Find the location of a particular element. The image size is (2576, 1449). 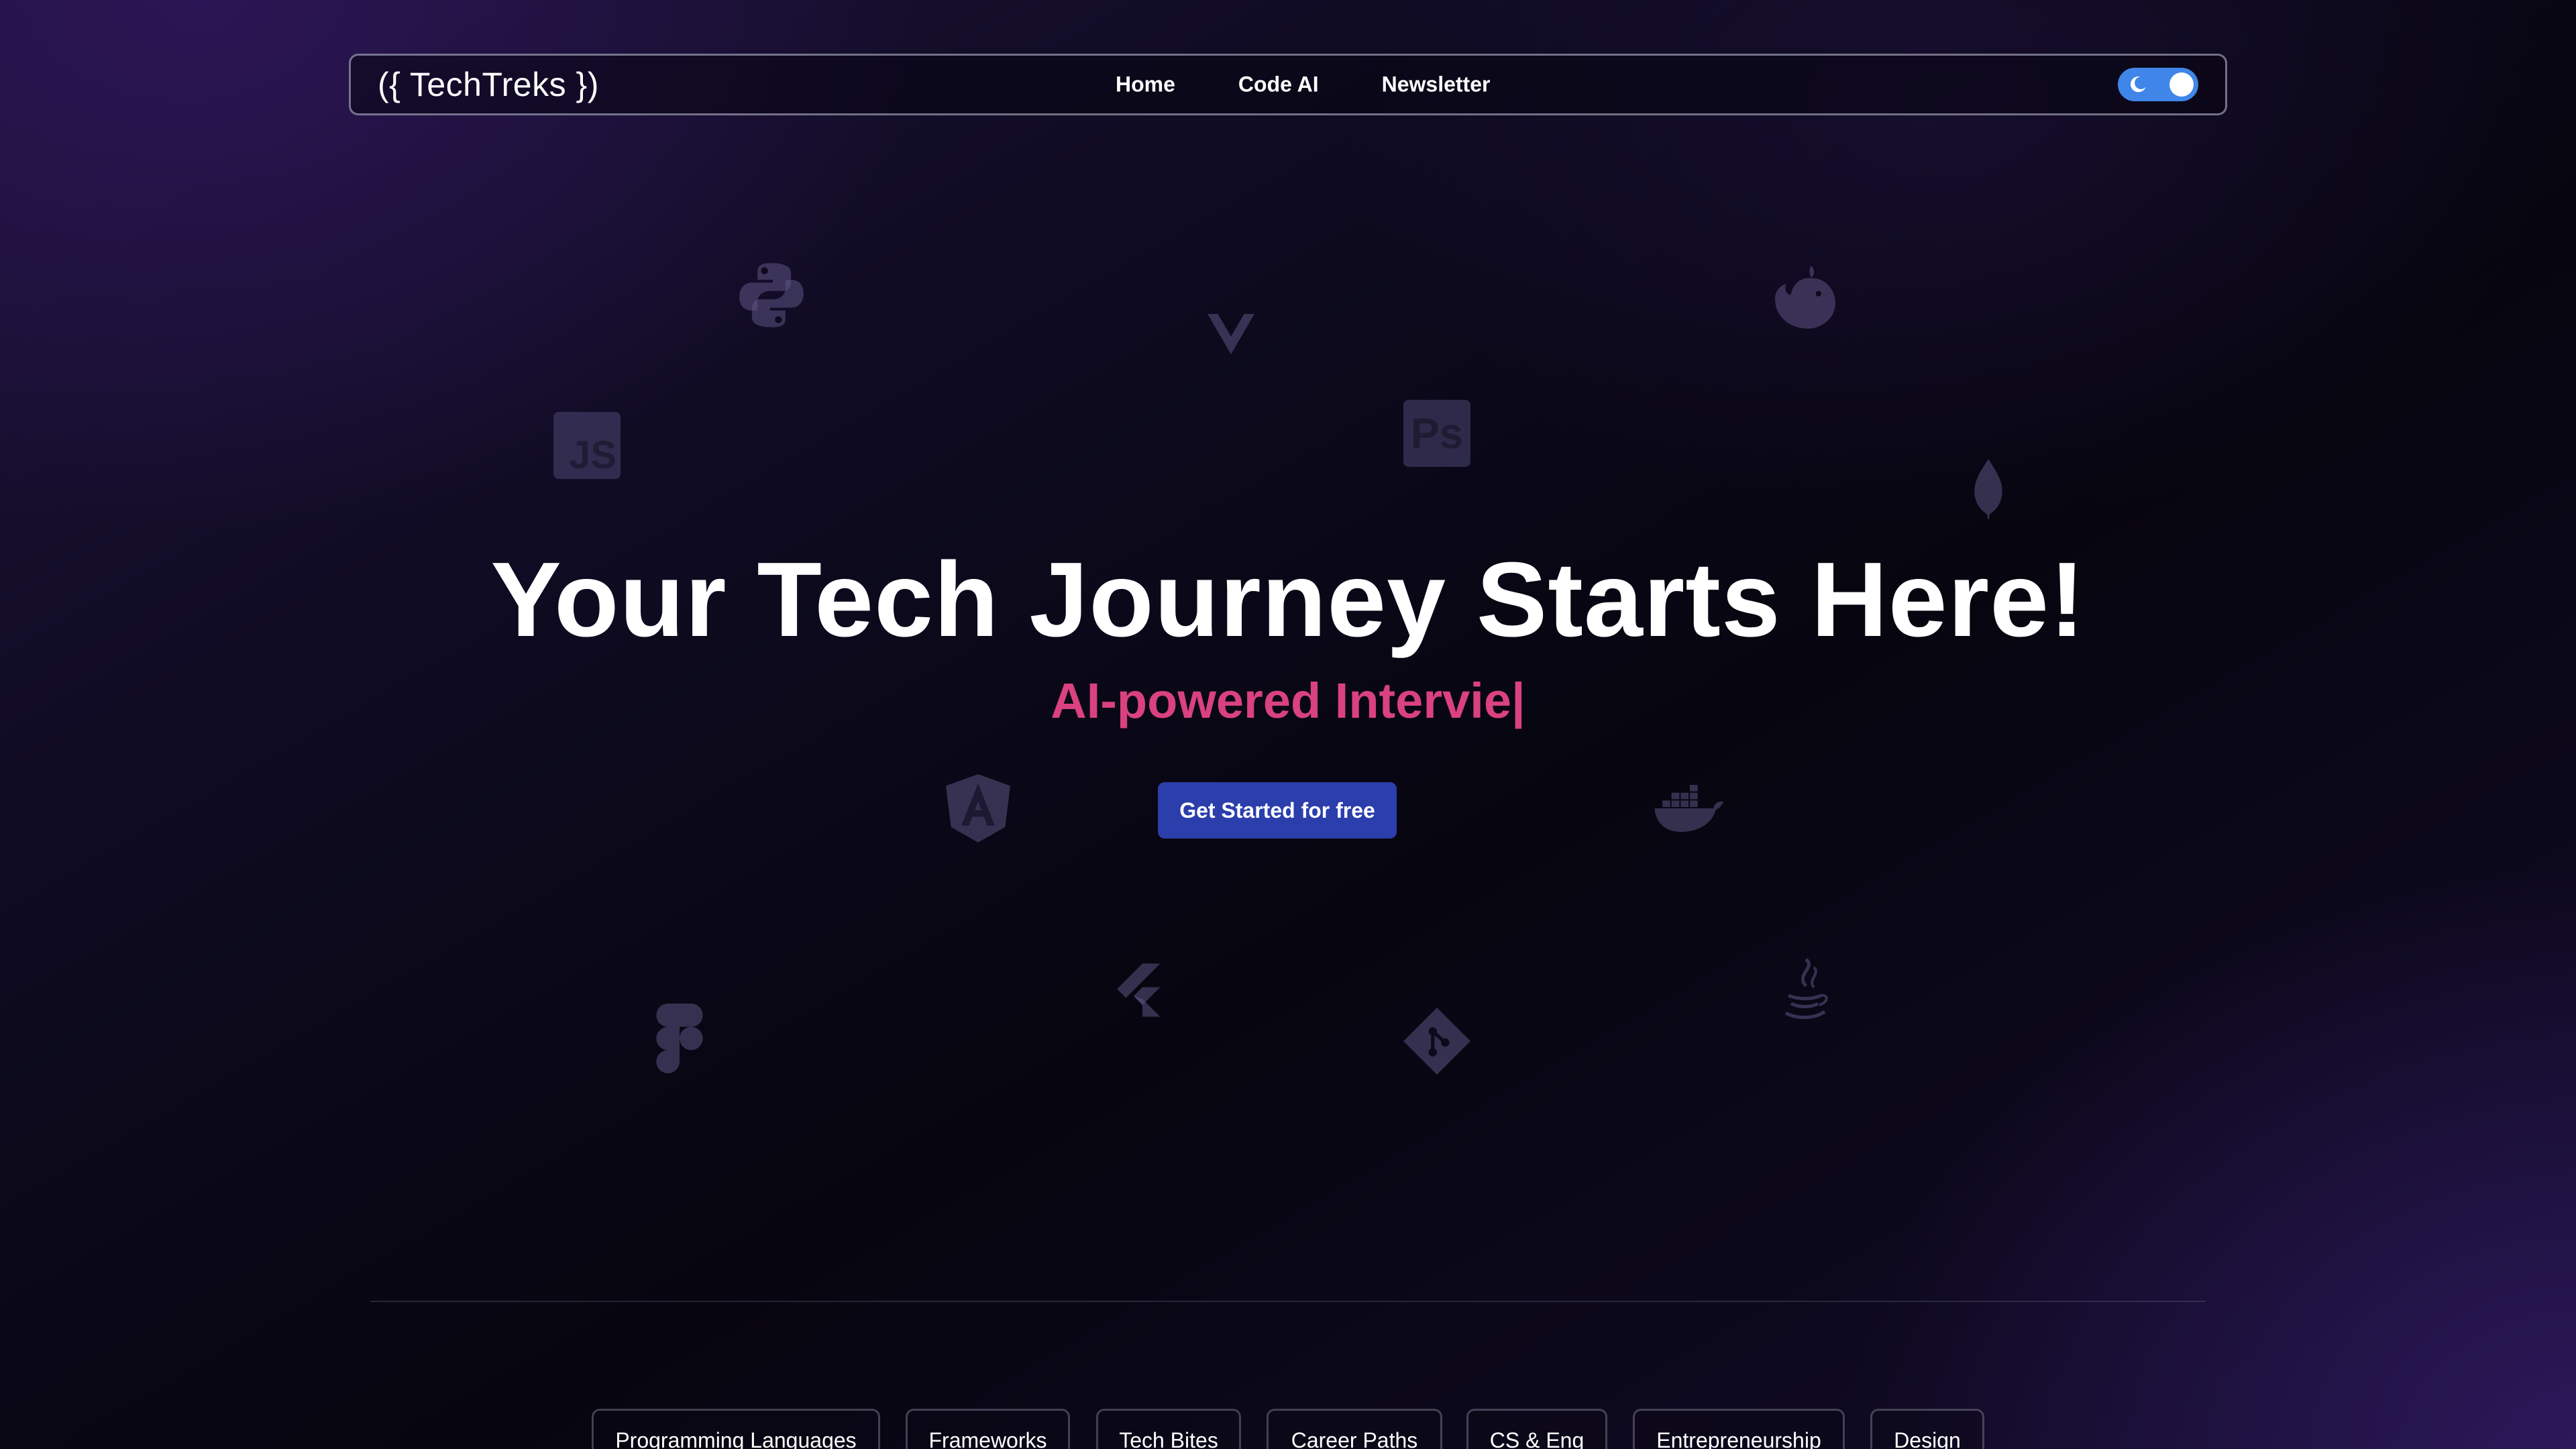

figma-icon is located at coordinates (679, 1038).